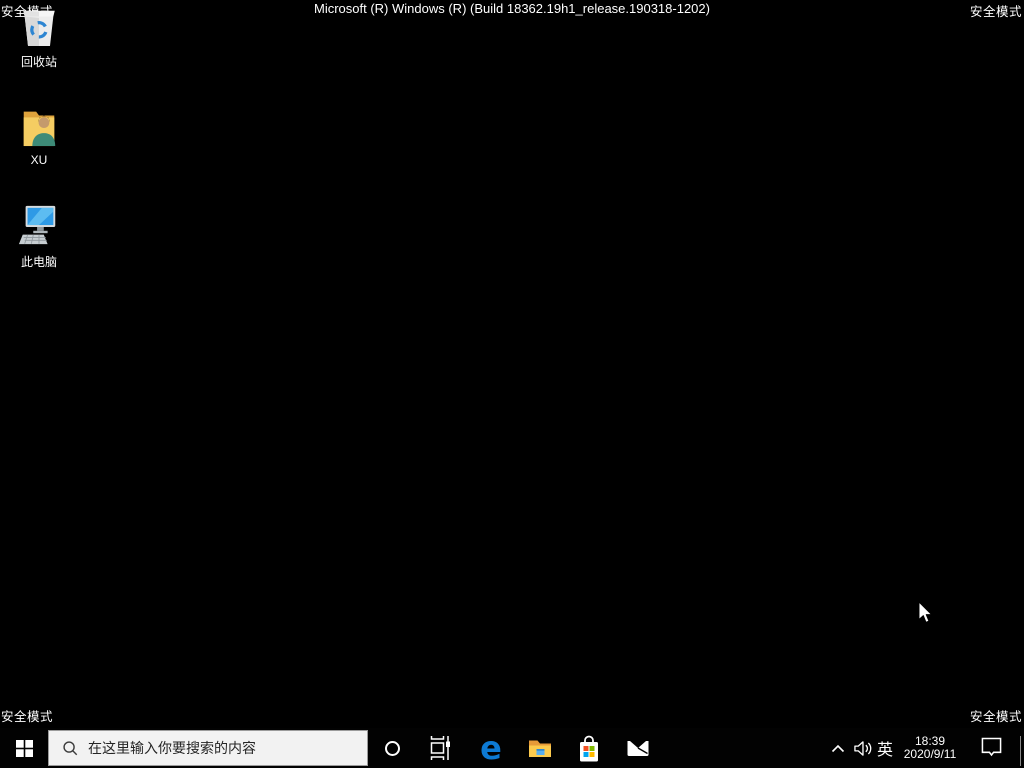  What do you see at coordinates (930, 740) in the screenshot?
I see `tray-time: 18:39` at bounding box center [930, 740].